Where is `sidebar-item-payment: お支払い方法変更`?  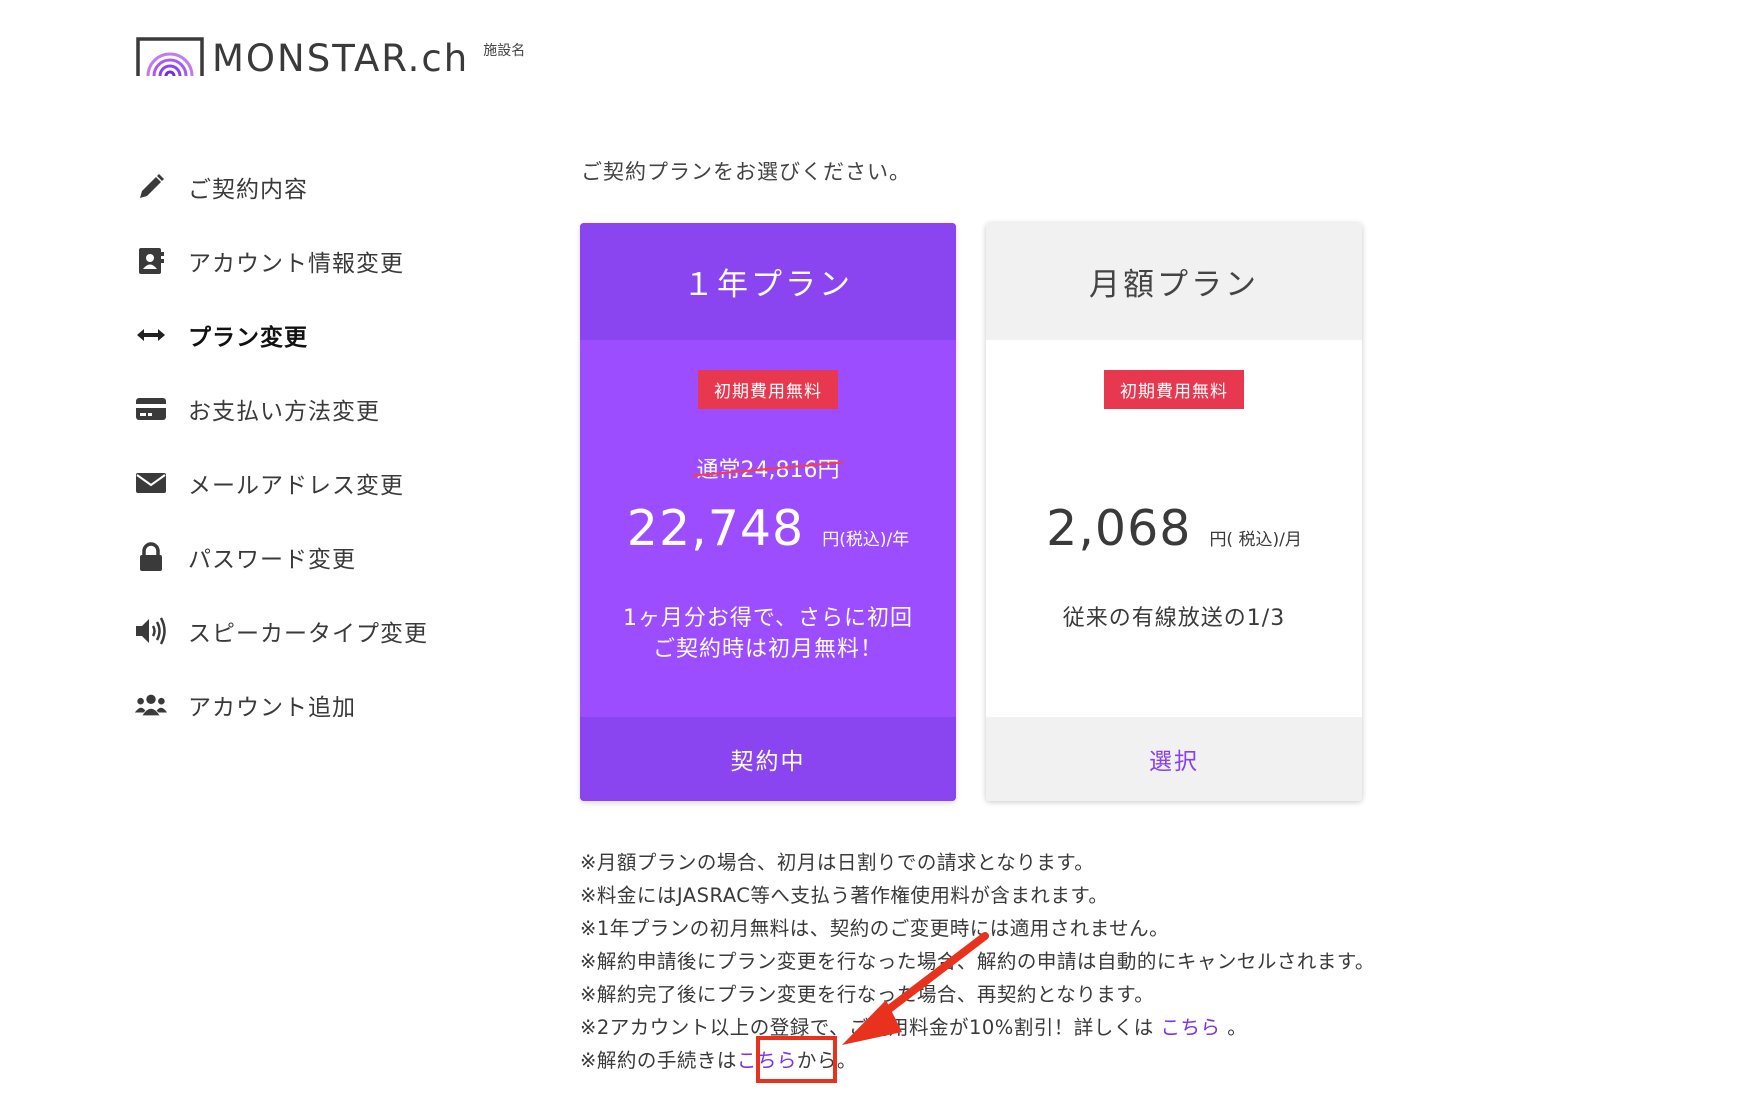 sidebar-item-payment: お支払い方法変更 is located at coordinates (324, 409).